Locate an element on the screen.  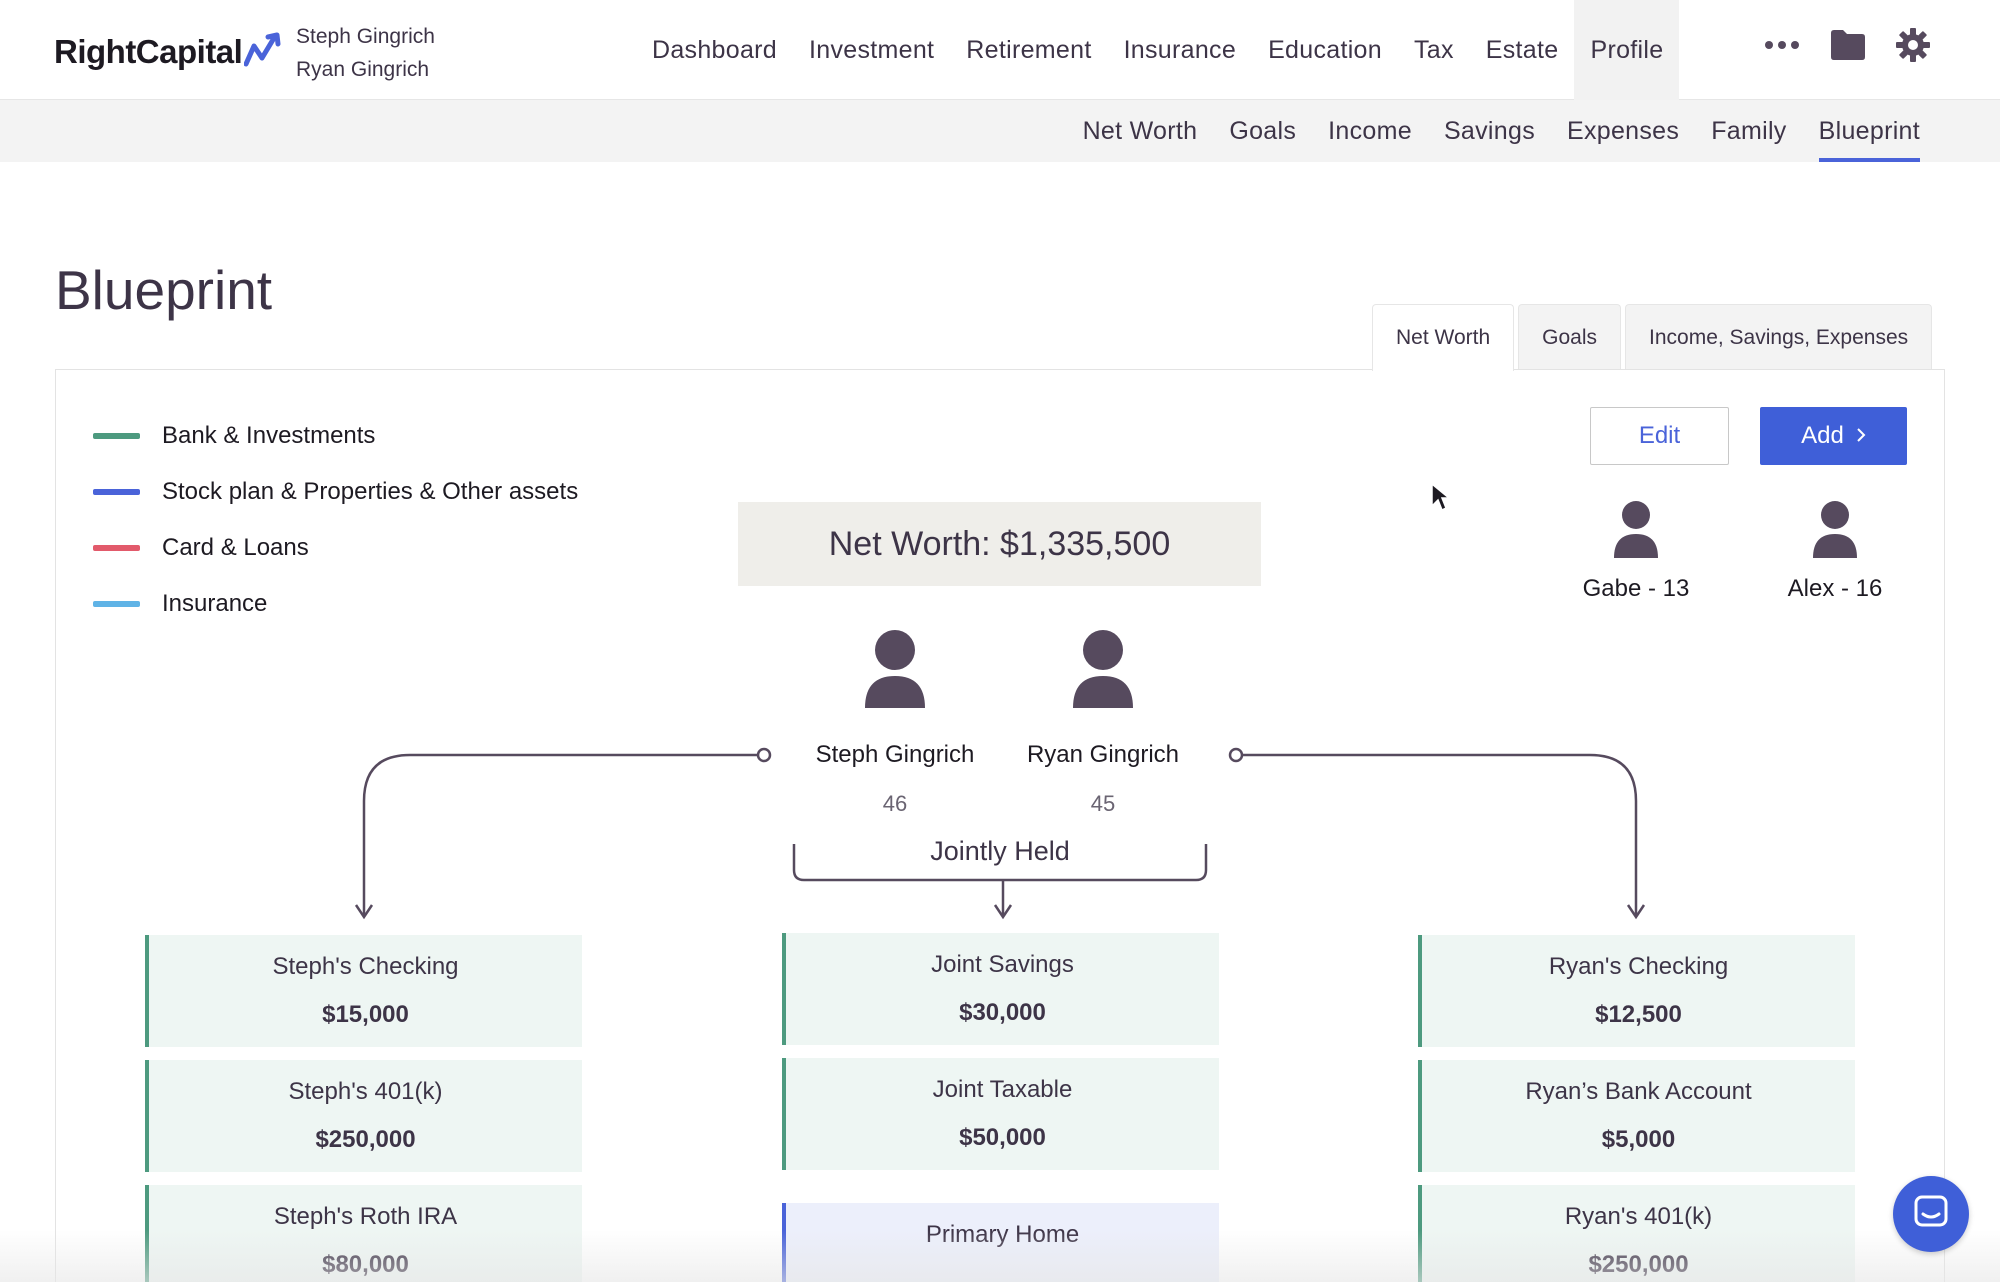
account-value: $50,000 is located at coordinates (1002, 1137).